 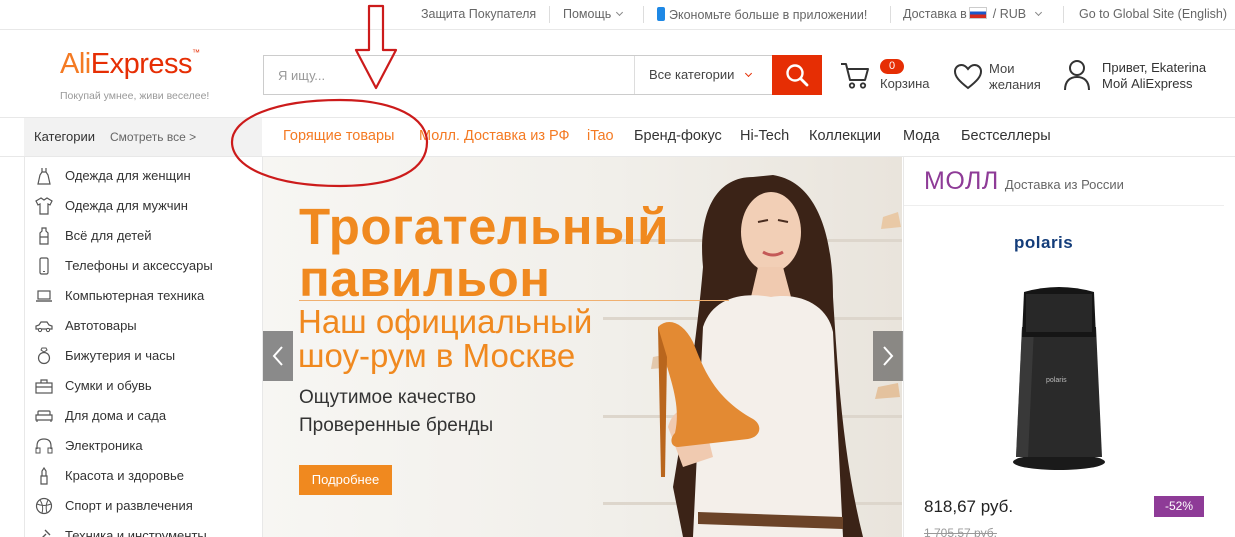 I want to click on sidebar-item-computers: Компьютерная техника, so click(x=144, y=296).